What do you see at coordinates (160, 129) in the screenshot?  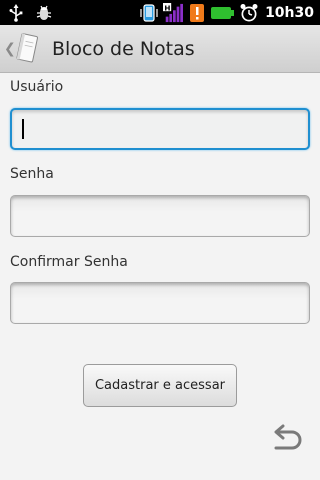 I see `usuario-field` at bounding box center [160, 129].